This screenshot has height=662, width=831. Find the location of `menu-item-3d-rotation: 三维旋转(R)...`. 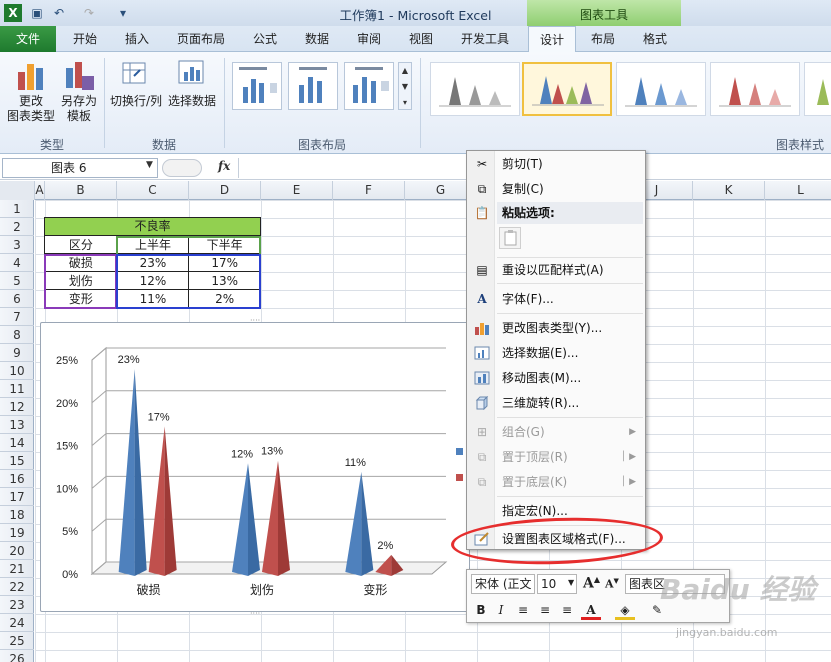

menu-item-3d-rotation: 三维旋转(R)... is located at coordinates (556, 403).